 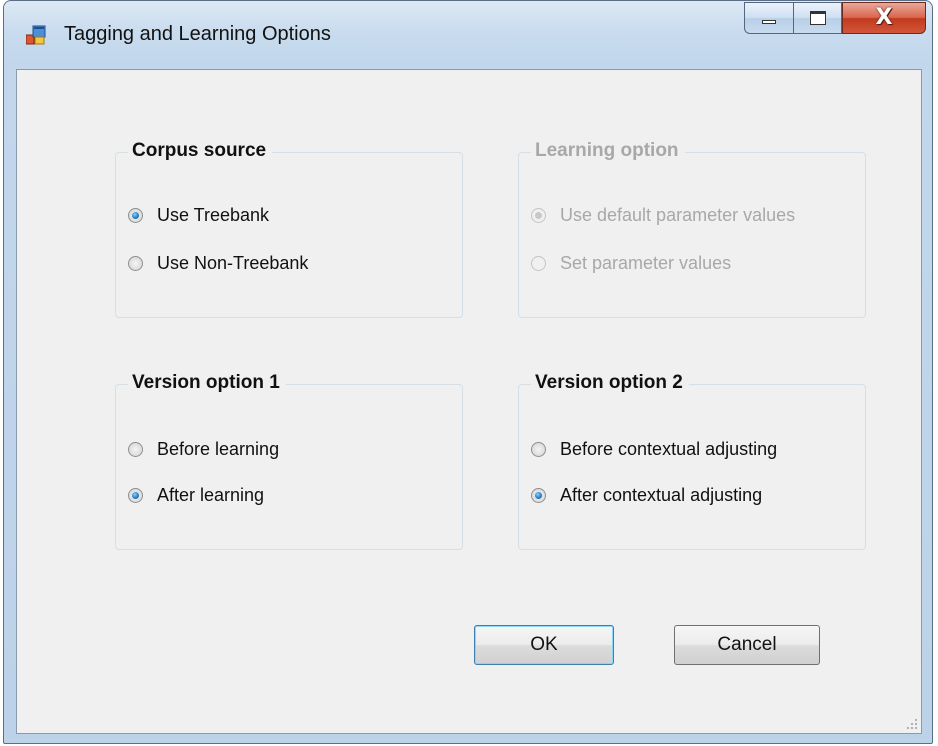 I want to click on radio-use-treebank: Use Treebank, so click(x=198, y=215).